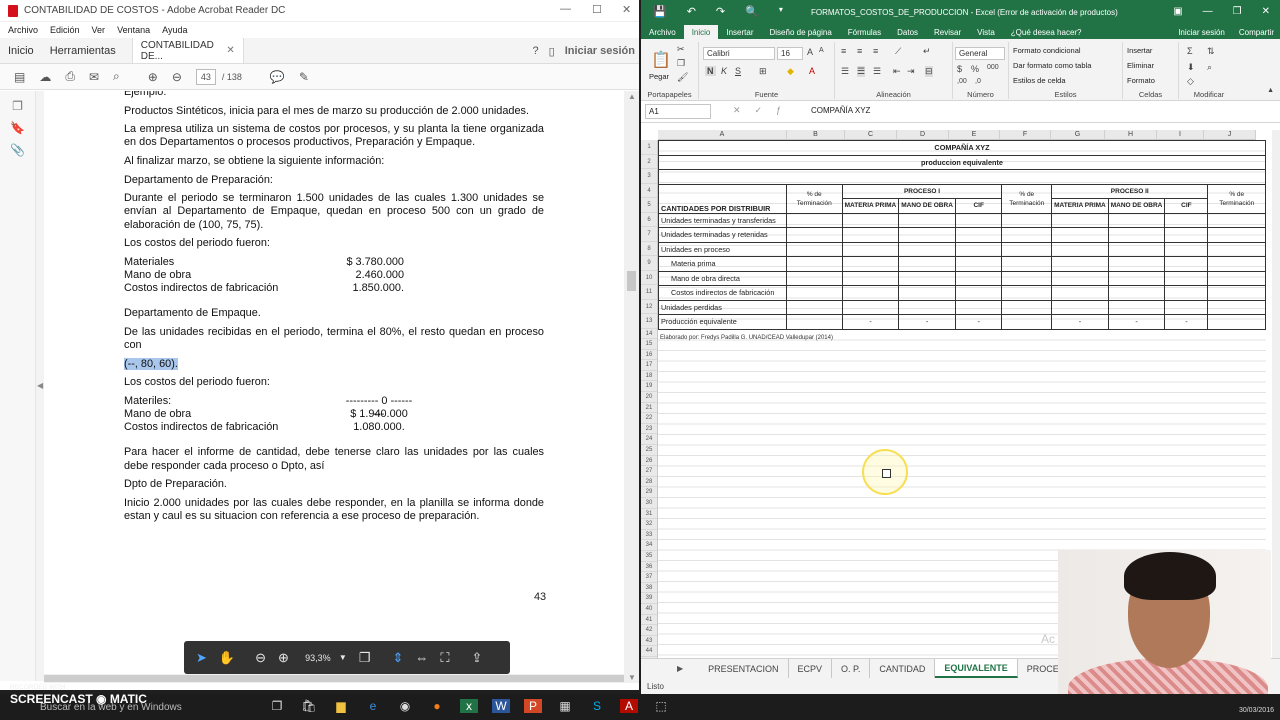 This screenshot has height=720, width=1280. Describe the element at coordinates (722, 235) in the screenshot. I see `cell-row-label: Unidades terminadas y retenidas` at that location.